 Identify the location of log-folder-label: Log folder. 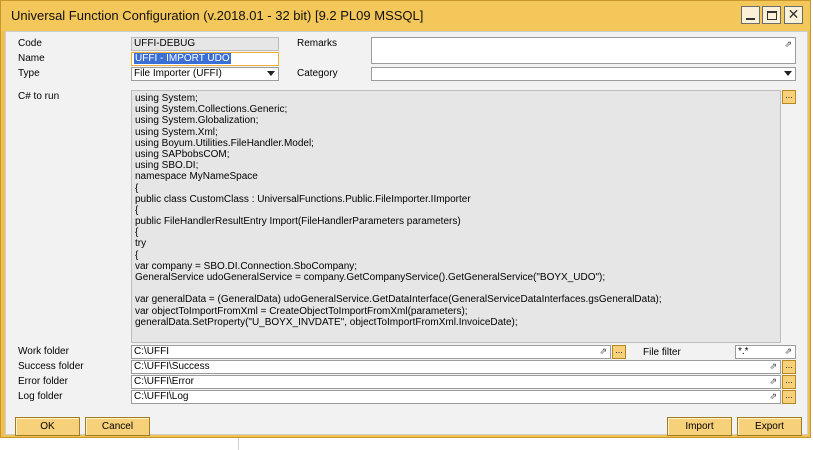
(40, 396).